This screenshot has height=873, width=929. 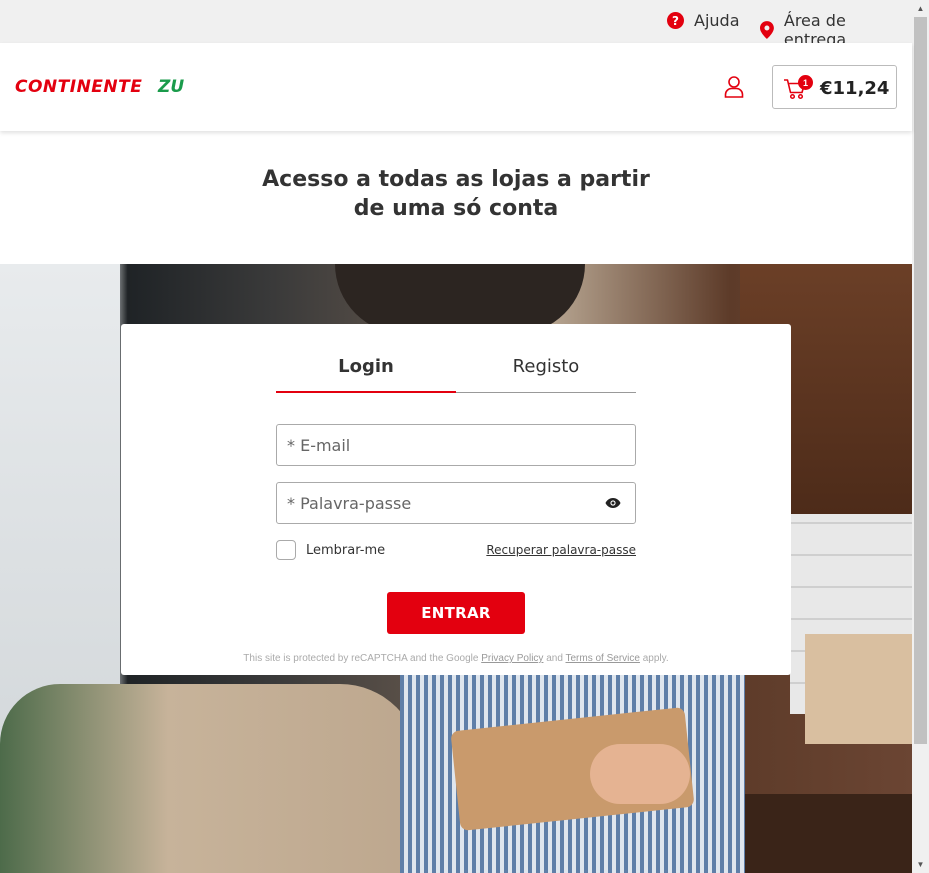 I want to click on help-icon: ?, so click(x=675, y=20).